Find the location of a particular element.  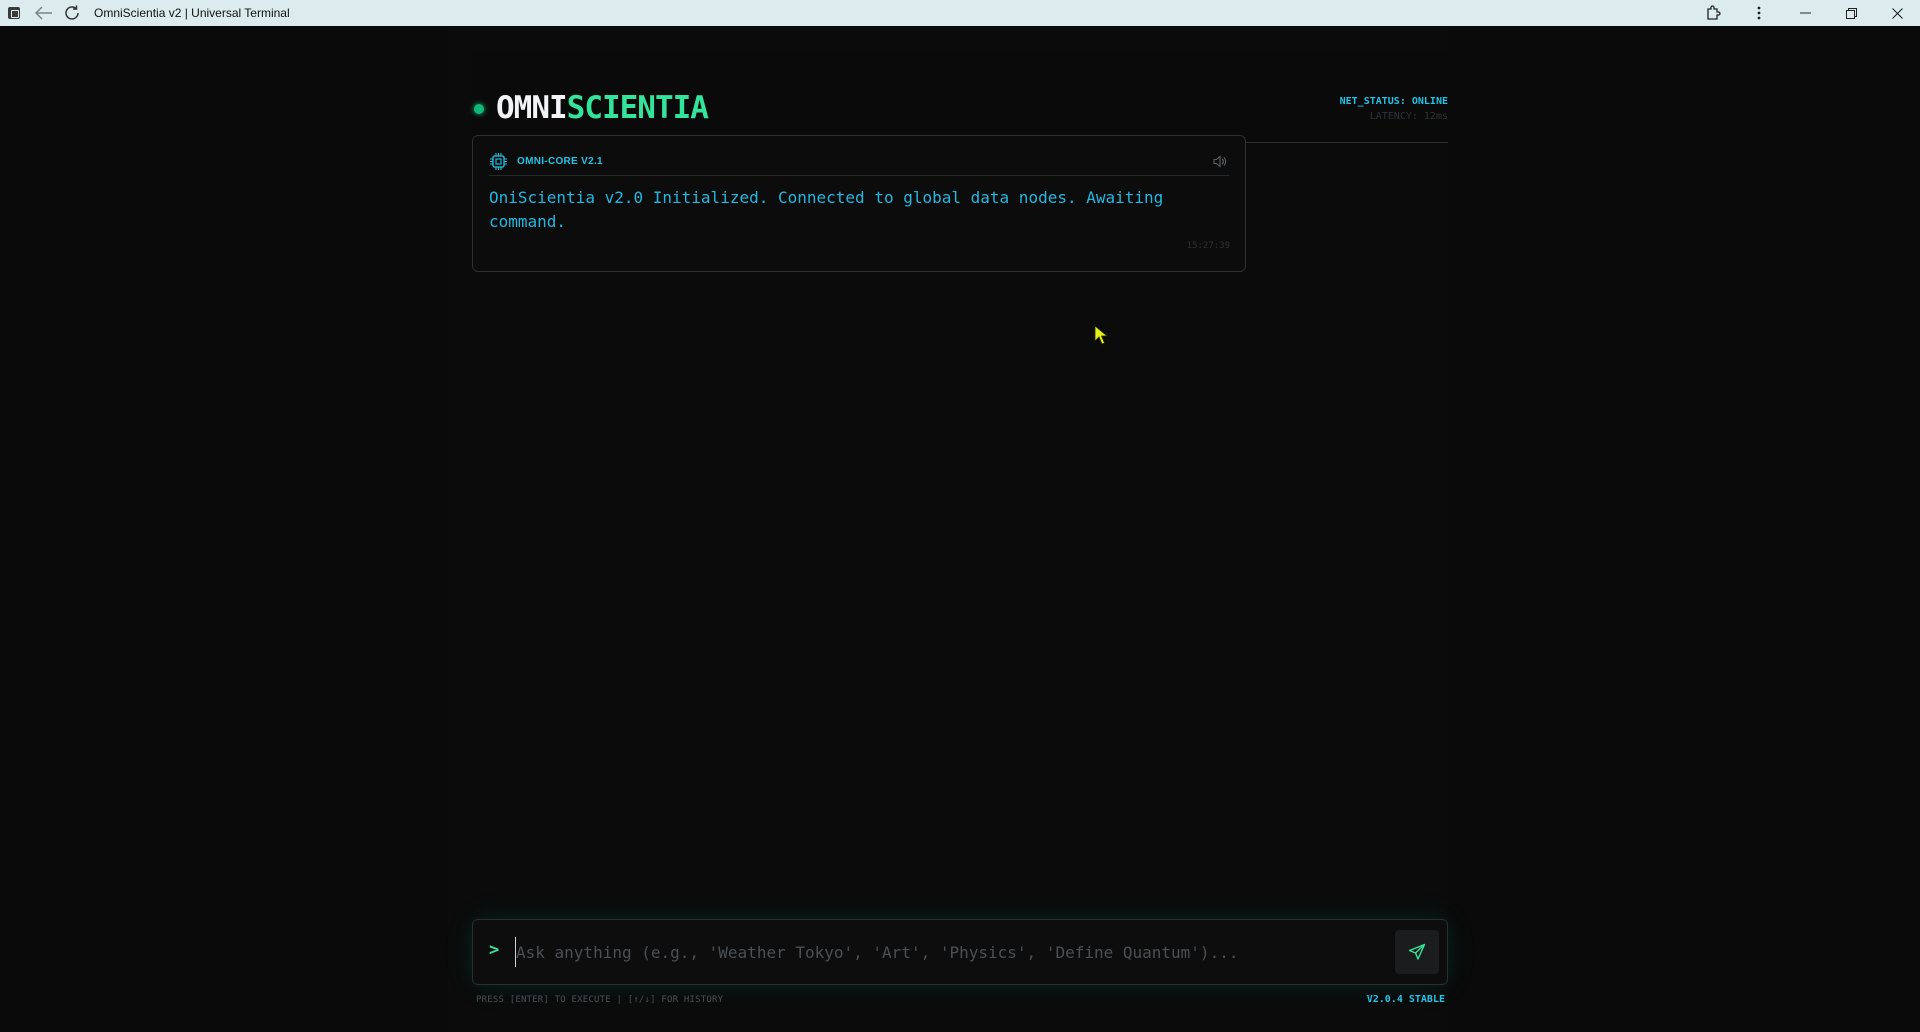

command-input is located at coordinates (950, 952).